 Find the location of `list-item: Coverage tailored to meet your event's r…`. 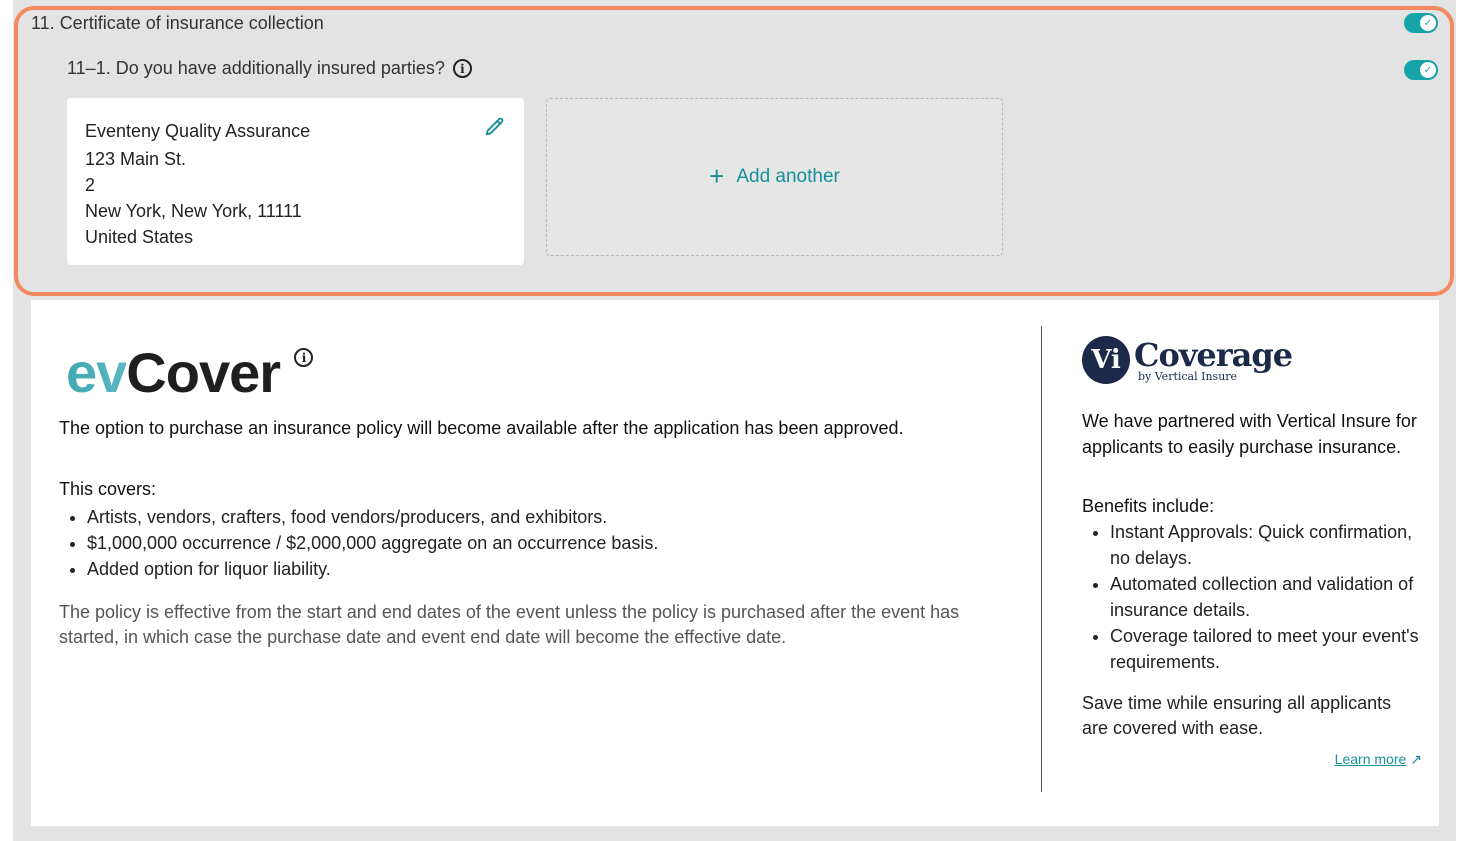

list-item: Coverage tailored to meet your event's r… is located at coordinates (1266, 649).